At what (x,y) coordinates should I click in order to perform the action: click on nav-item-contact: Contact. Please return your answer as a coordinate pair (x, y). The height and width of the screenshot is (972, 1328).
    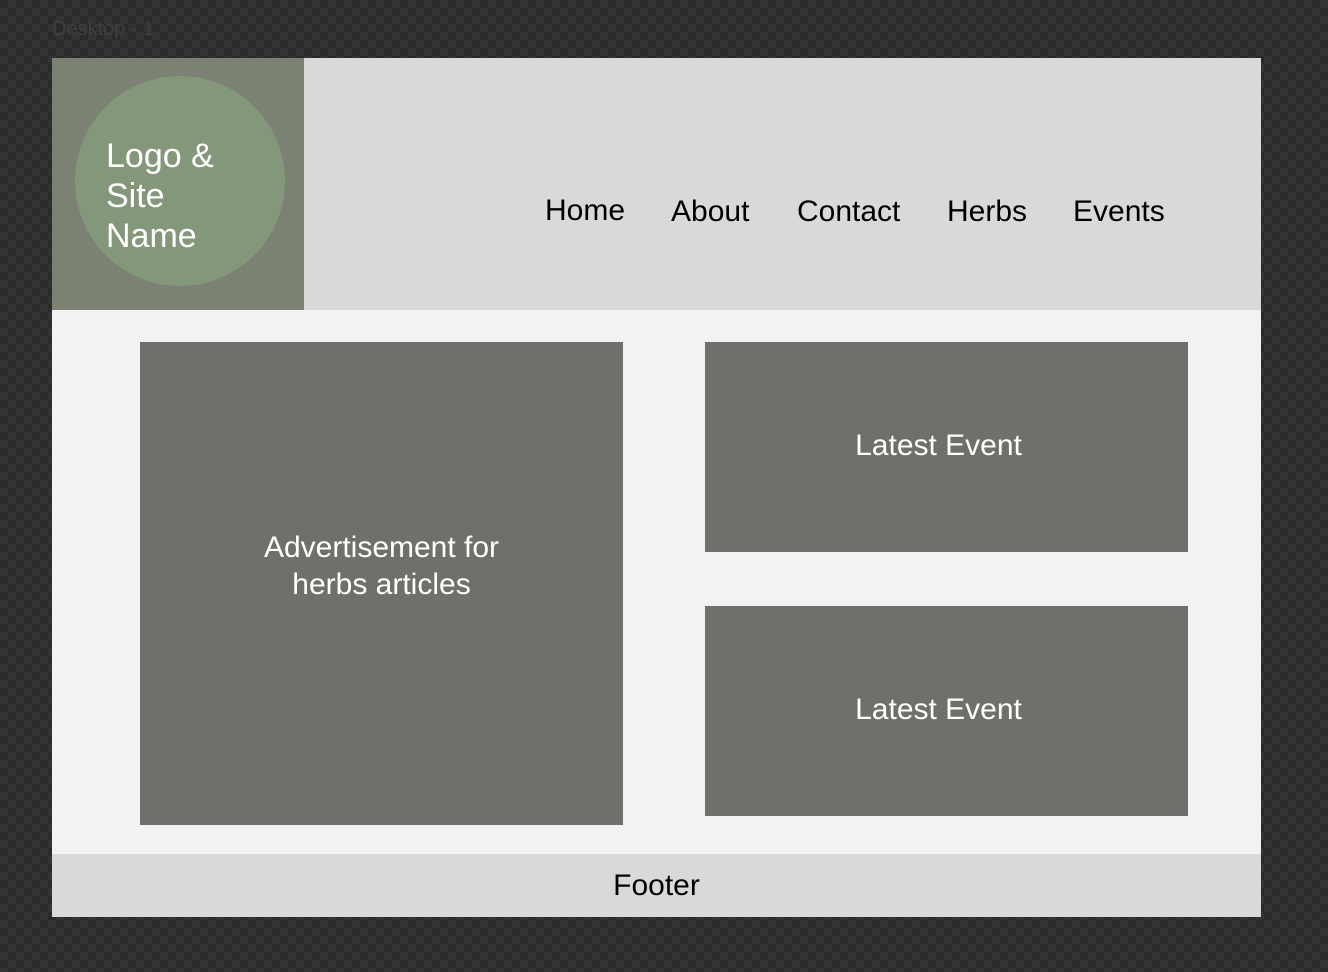
    Looking at the image, I should click on (848, 212).